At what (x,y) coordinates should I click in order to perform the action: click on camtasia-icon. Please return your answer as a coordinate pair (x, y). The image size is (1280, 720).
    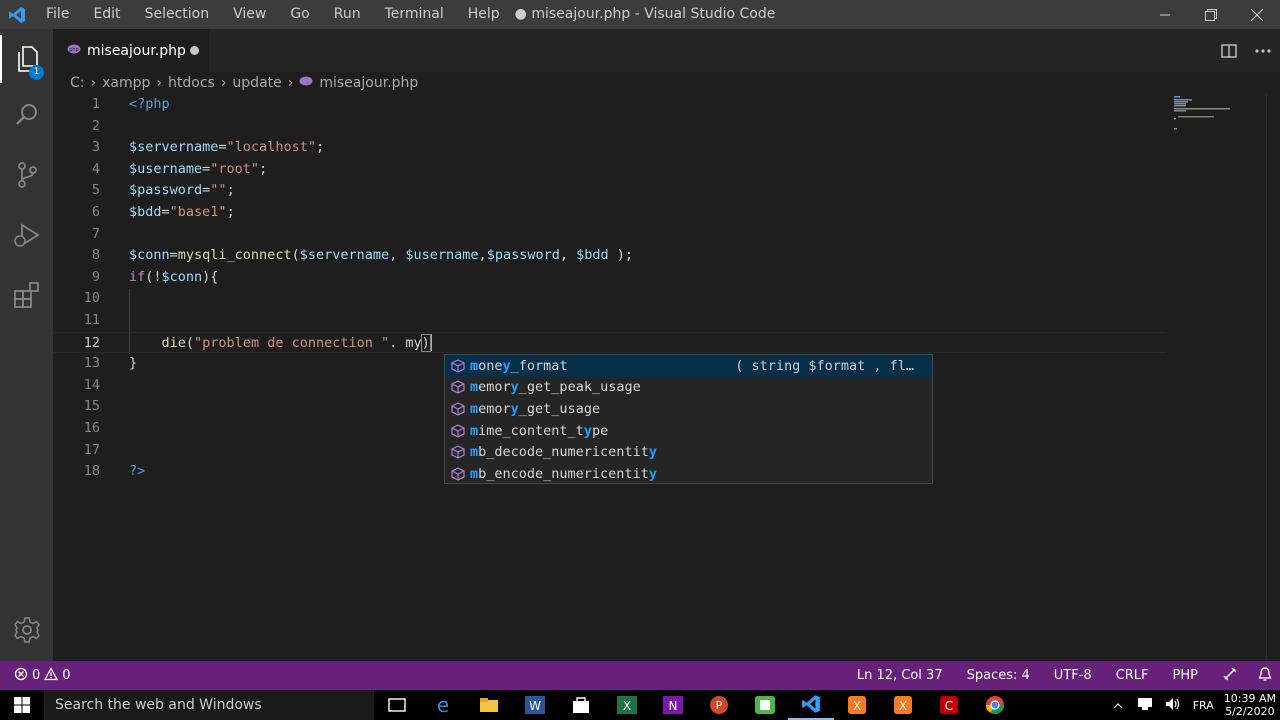
    Looking at the image, I should click on (765, 705).